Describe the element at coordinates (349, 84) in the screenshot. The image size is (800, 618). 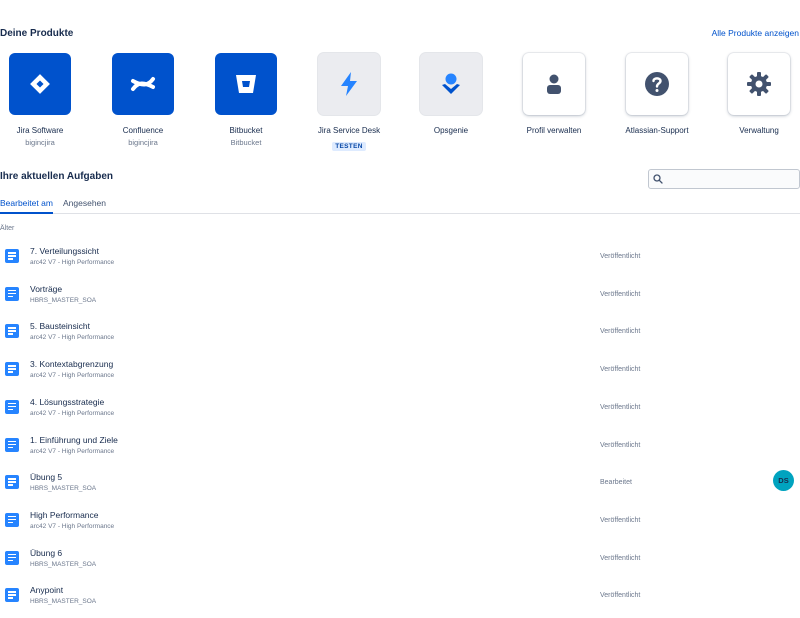
I see `jira-service-desk-icon` at that location.